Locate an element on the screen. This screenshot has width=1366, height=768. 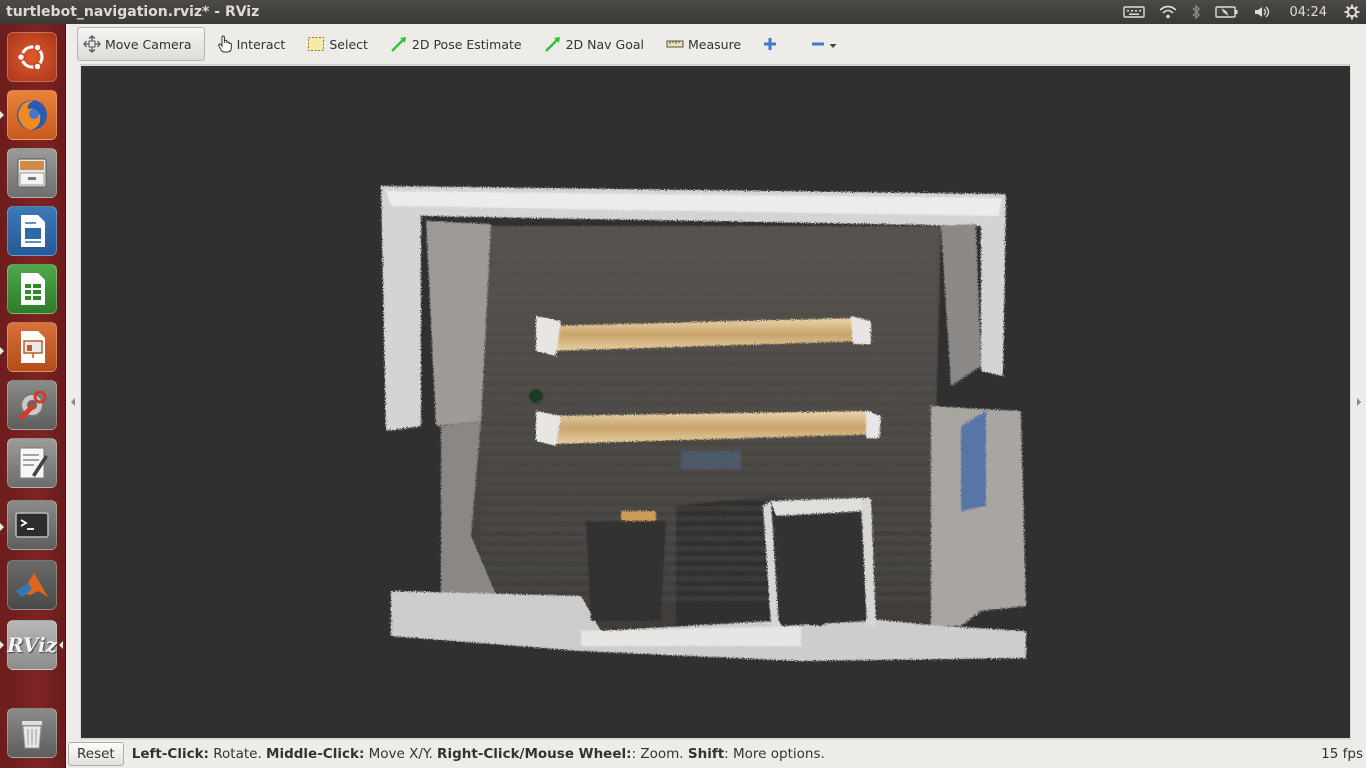
left-click-key: Left-Click: is located at coordinates (170, 754).